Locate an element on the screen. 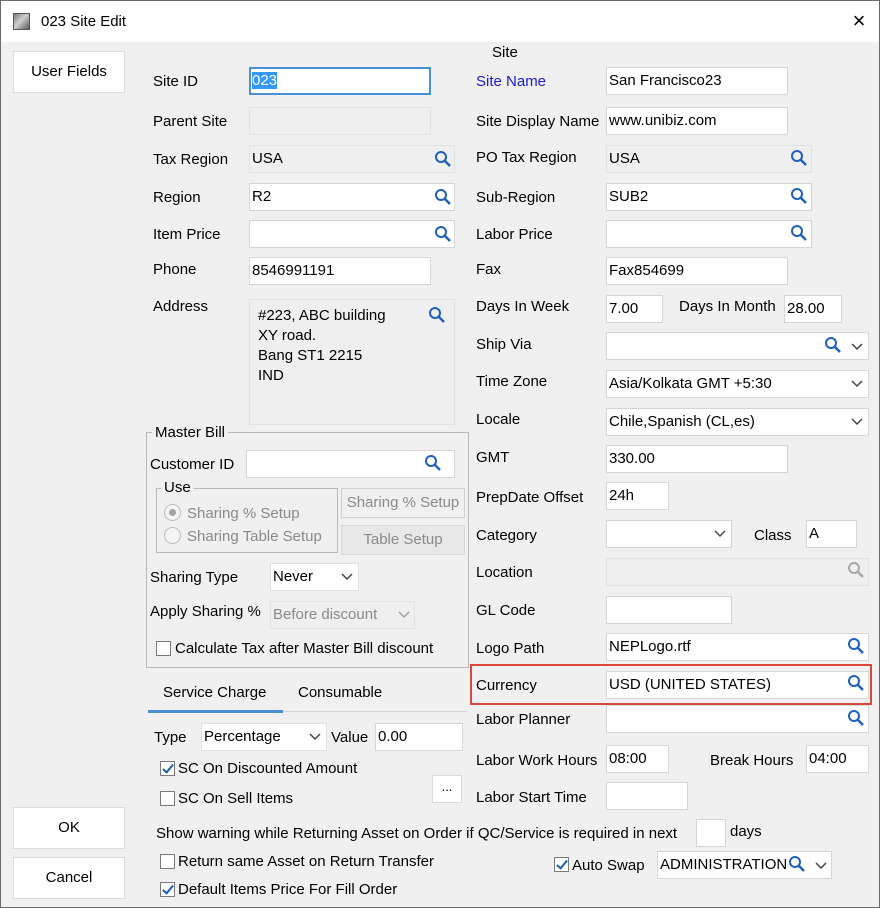 The height and width of the screenshot is (908, 880). days-in-month-input: 28.00 is located at coordinates (813, 309).